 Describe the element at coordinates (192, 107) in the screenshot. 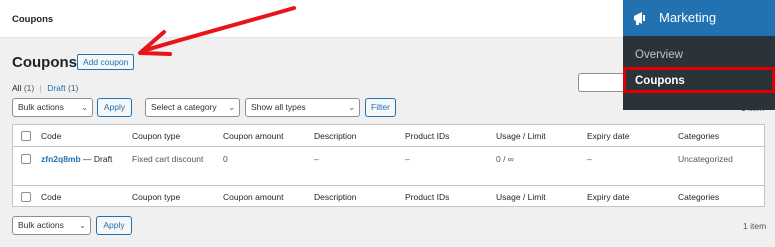

I see `category-select: Select a category ⌄` at that location.